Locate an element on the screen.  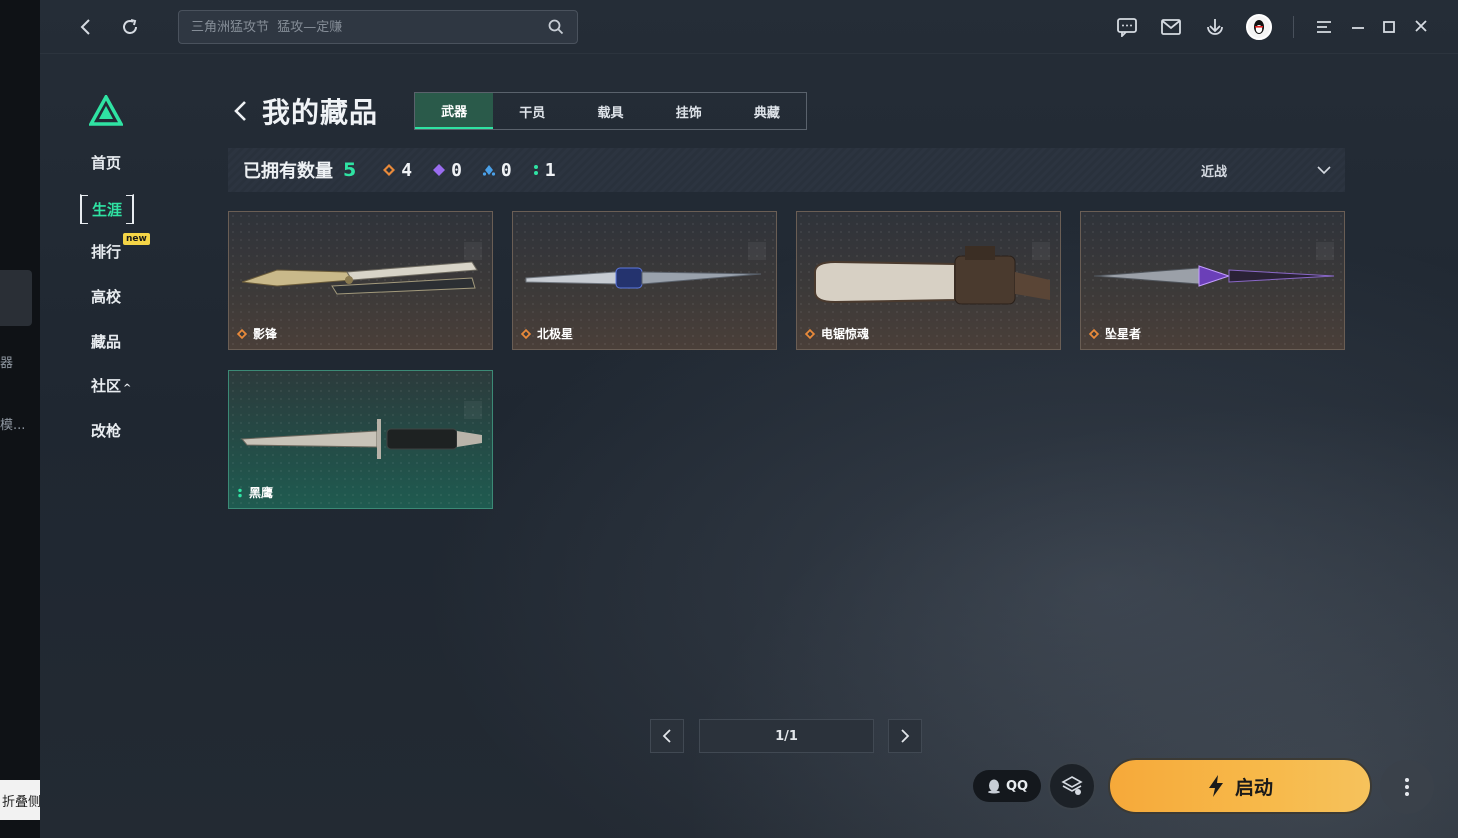
tab-weapons: 武器 is located at coordinates (454, 111).